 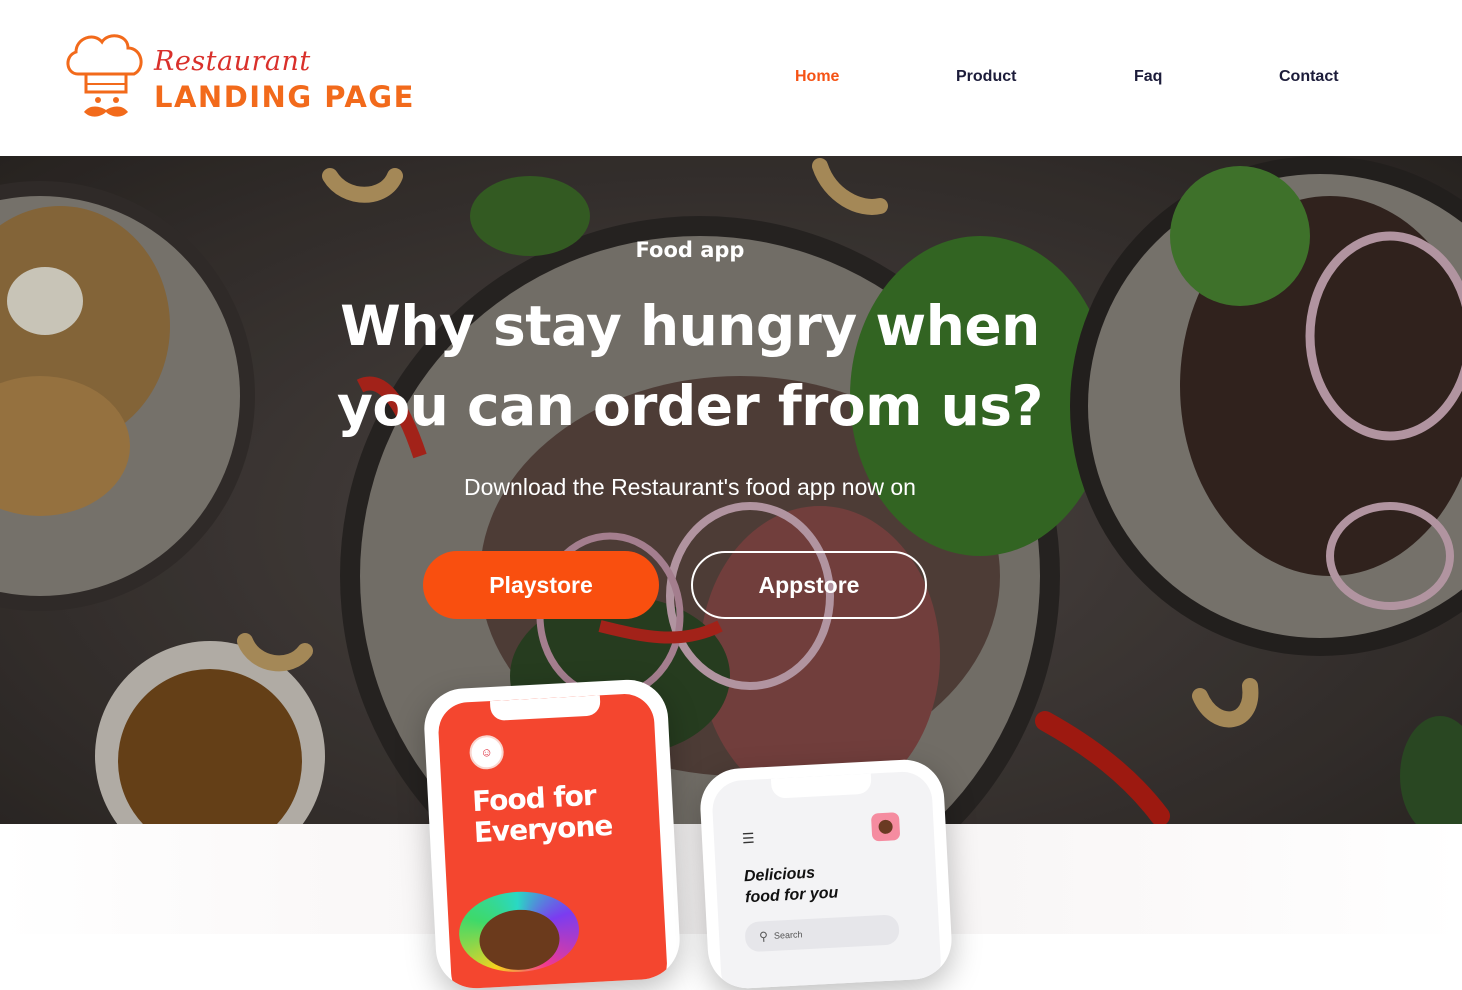 What do you see at coordinates (817, 77) in the screenshot?
I see `nav-home: Home` at bounding box center [817, 77].